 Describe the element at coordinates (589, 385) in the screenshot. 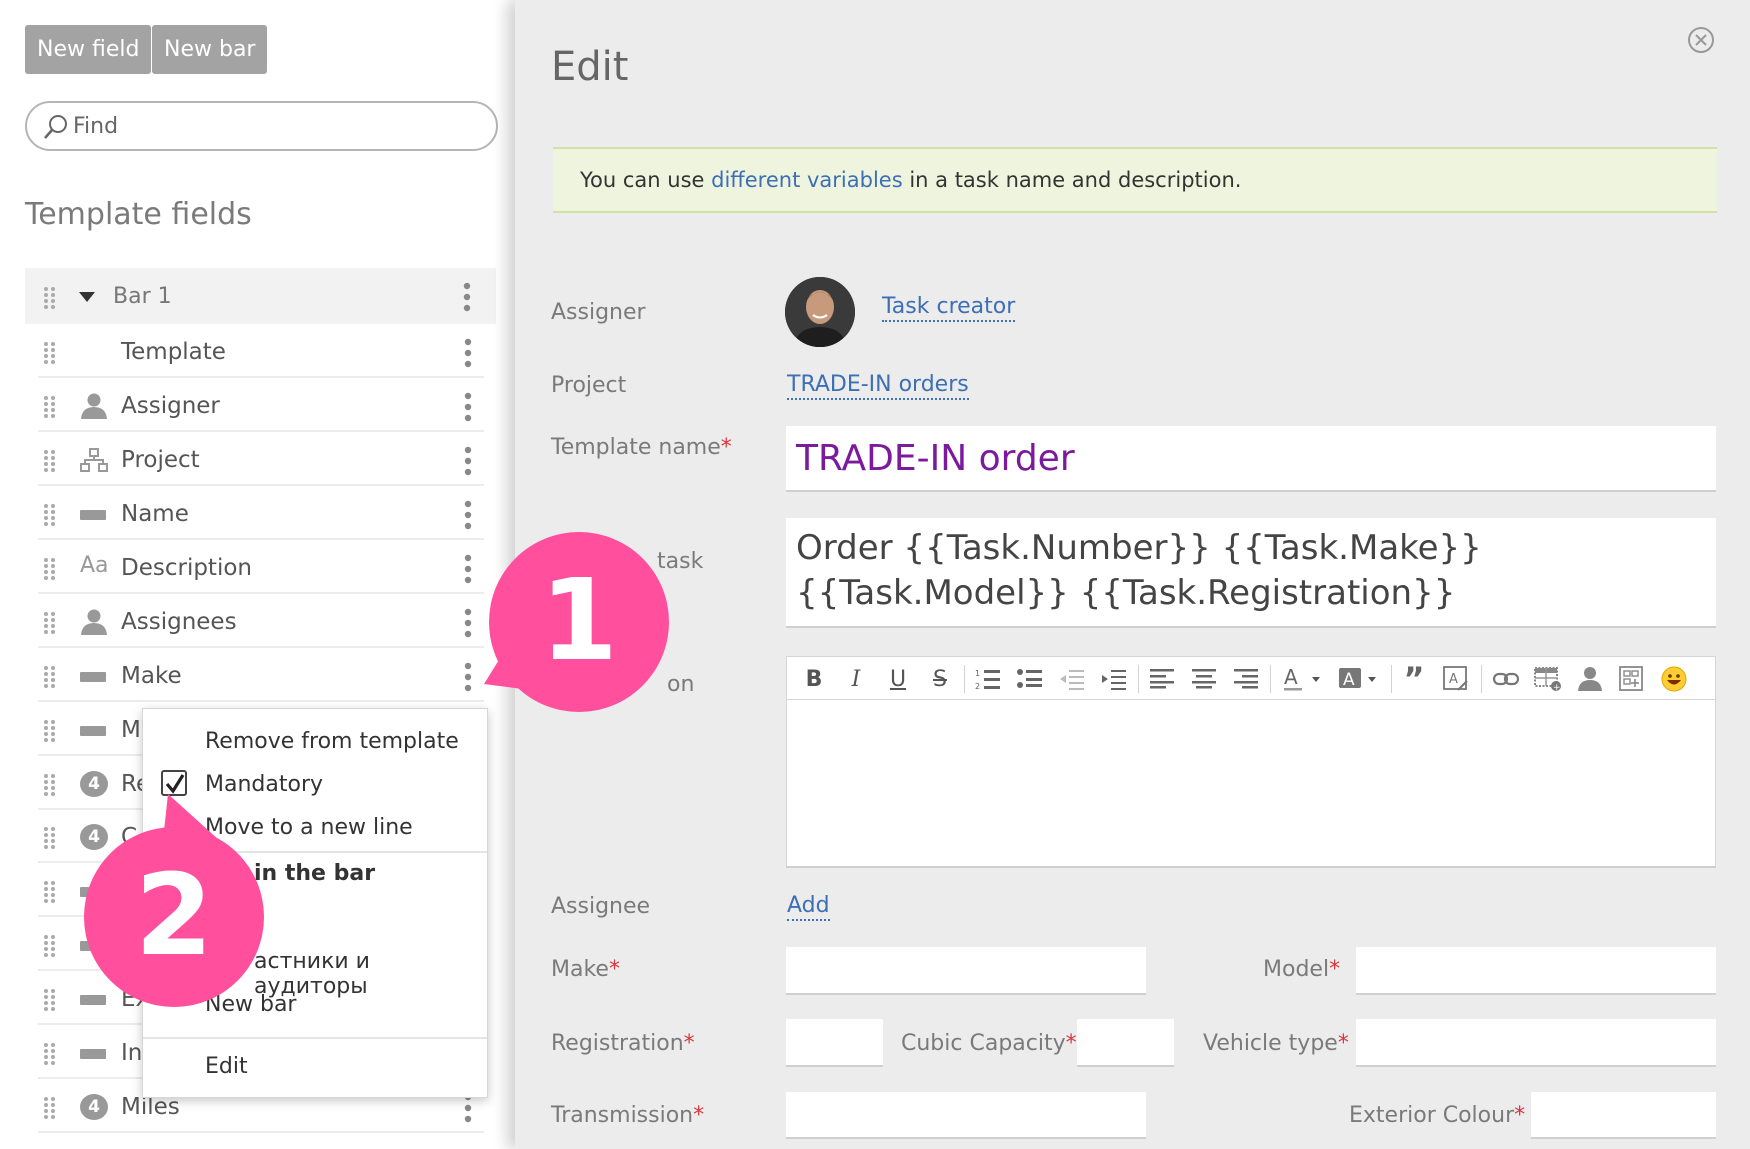

I see `project-label: Project` at that location.